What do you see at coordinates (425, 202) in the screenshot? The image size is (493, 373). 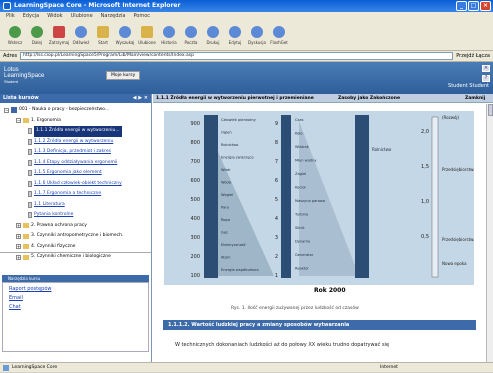 I see `figure-label: 1,0` at bounding box center [425, 202].